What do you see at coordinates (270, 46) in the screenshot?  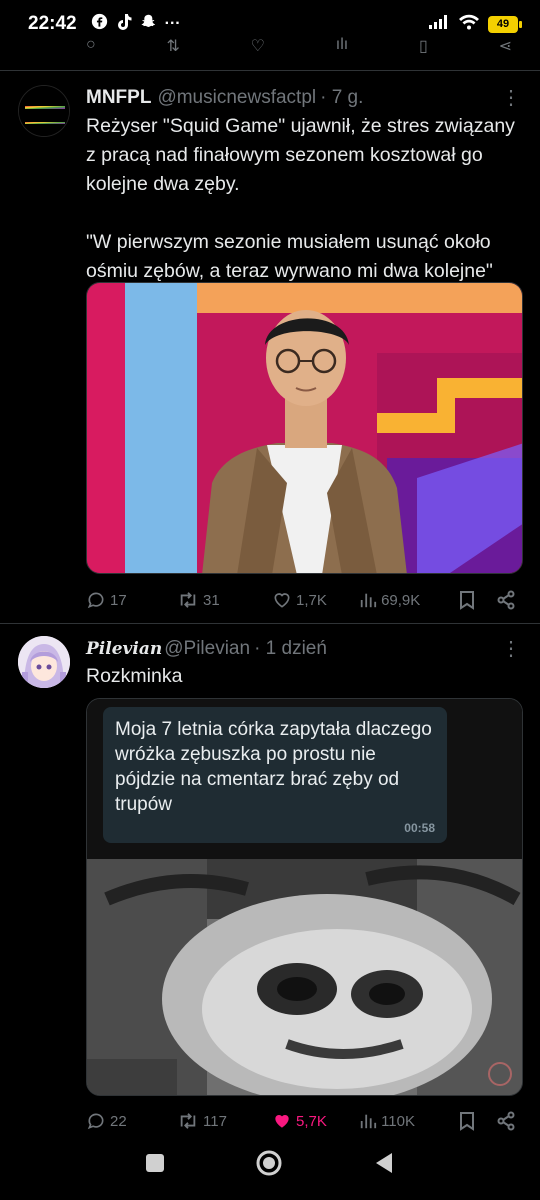 I see `previous-tweet-actions: ○ ⇅ ♡ ılı ▯ ⋖` at bounding box center [270, 46].